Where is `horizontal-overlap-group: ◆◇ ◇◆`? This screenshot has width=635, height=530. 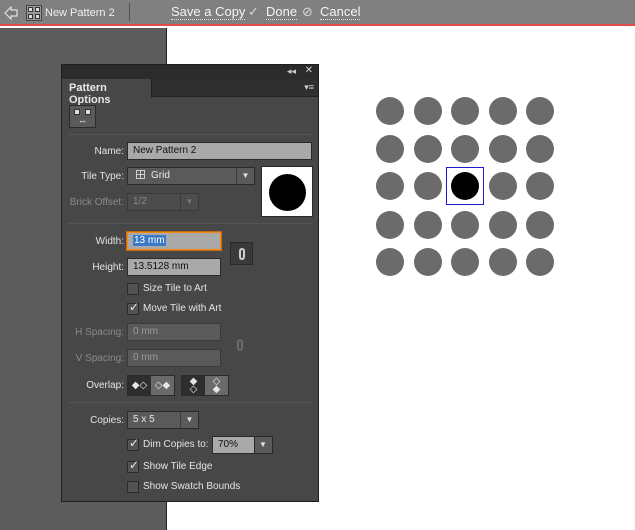 horizontal-overlap-group: ◆◇ ◇◆ is located at coordinates (151, 385).